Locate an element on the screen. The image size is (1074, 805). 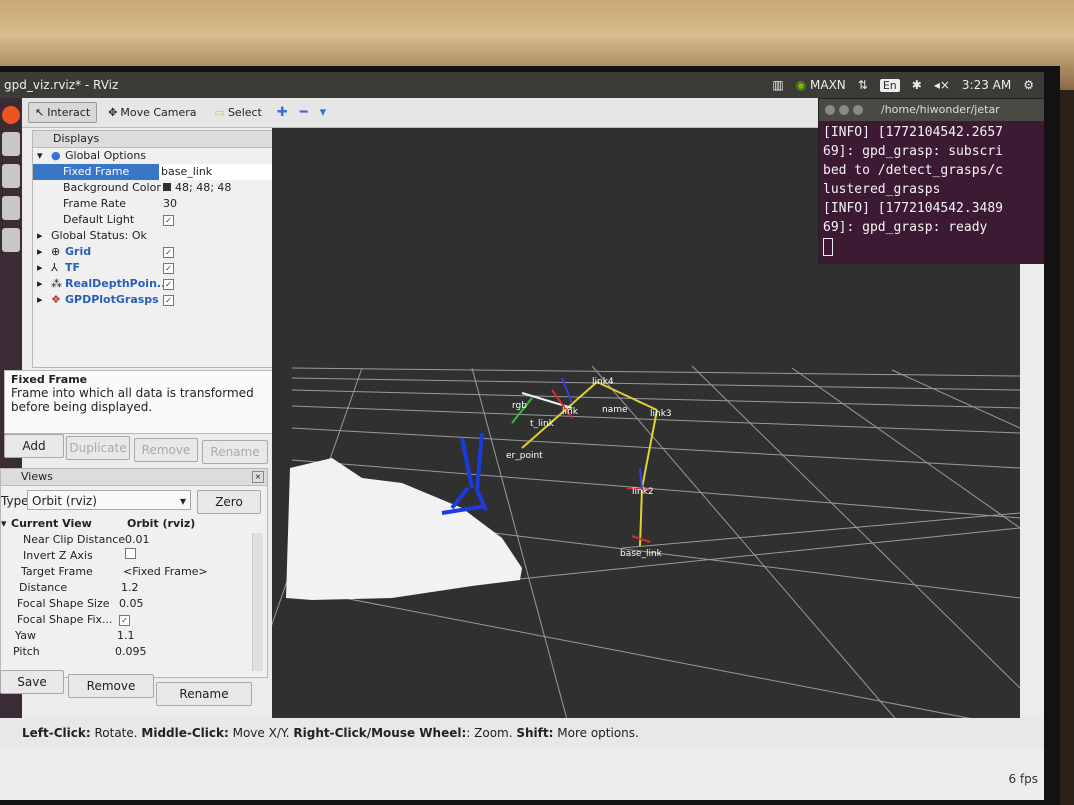
views-scrollbar is located at coordinates (257, 602).